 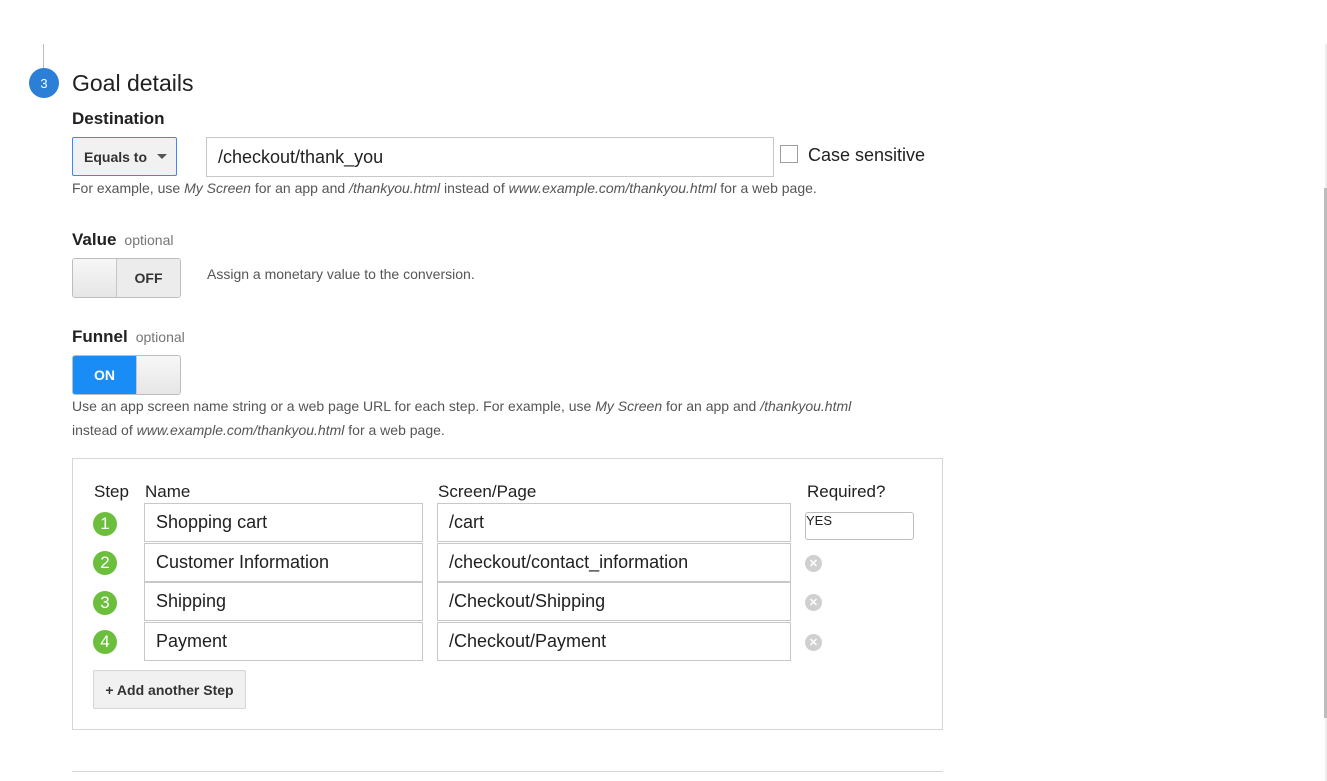 What do you see at coordinates (115, 157) in the screenshot?
I see `match-type-value: Equals to` at bounding box center [115, 157].